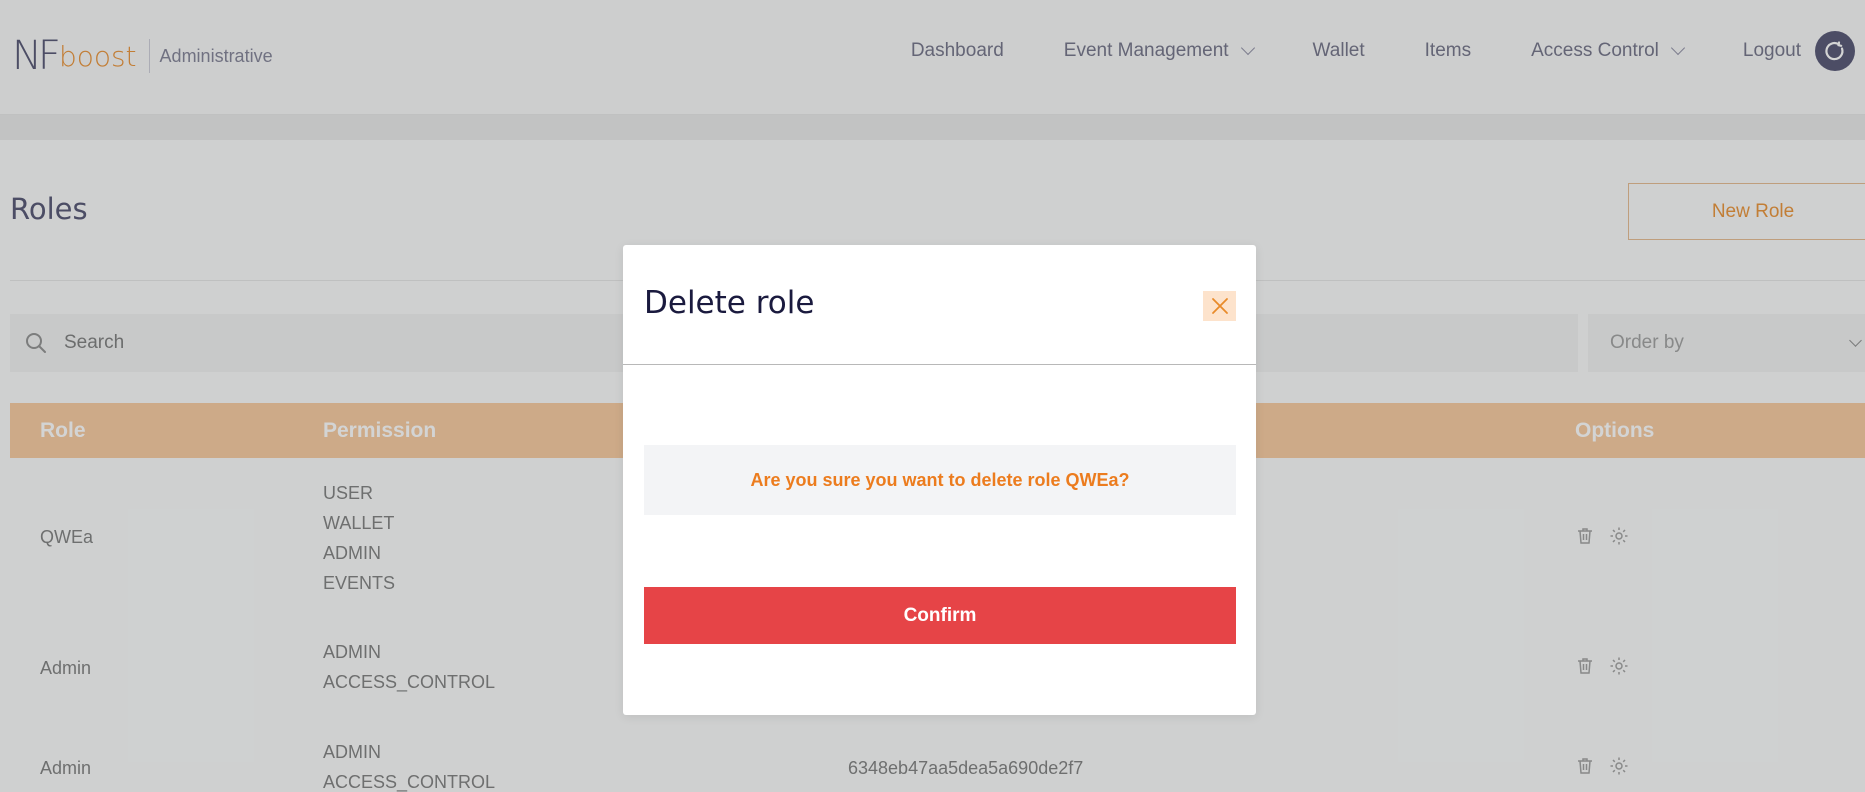  I want to click on confirm-button: Confirm, so click(940, 615).